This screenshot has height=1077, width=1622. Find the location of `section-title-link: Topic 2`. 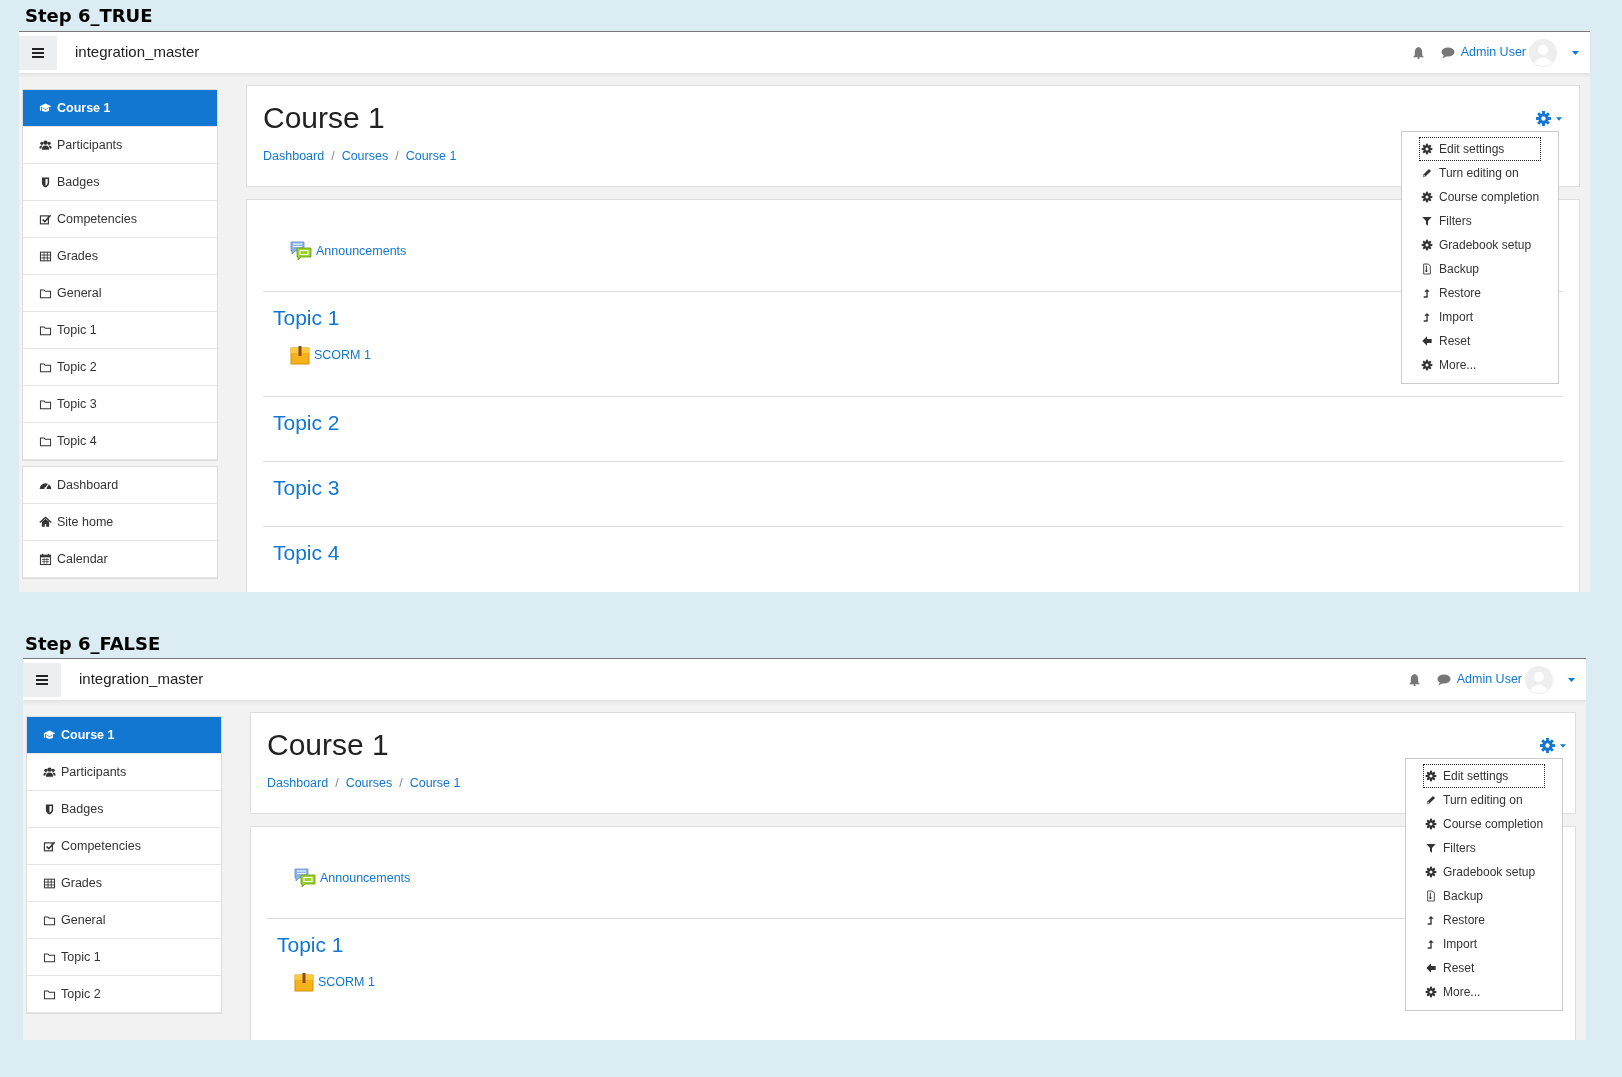

section-title-link: Topic 2 is located at coordinates (306, 423).